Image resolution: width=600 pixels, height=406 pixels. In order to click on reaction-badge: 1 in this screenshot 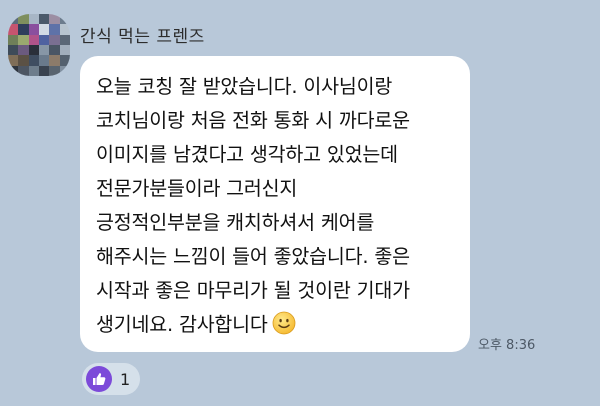, I will do `click(111, 379)`.